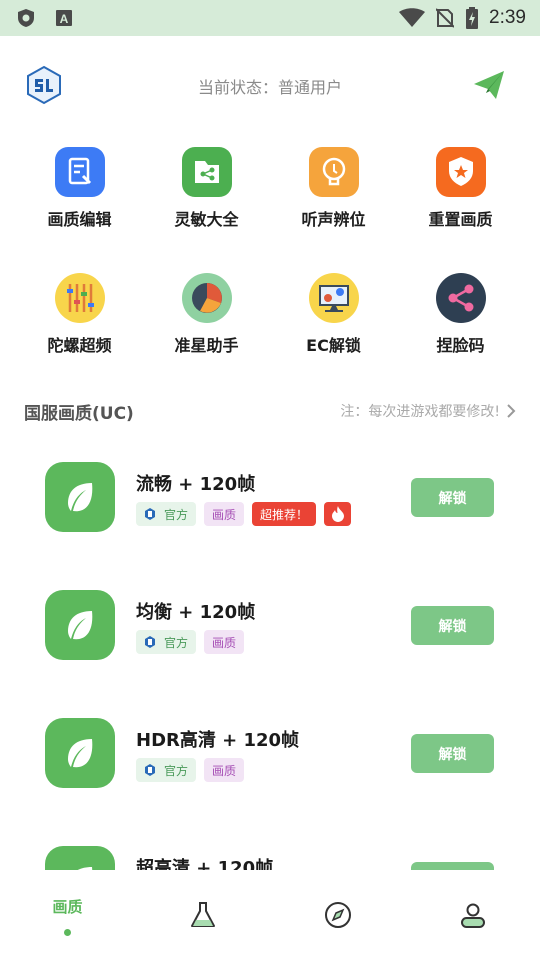 The width and height of the screenshot is (540, 960). Describe the element at coordinates (333, 209) in the screenshot. I see `tool-sound-locate: 听声辨位` at that location.